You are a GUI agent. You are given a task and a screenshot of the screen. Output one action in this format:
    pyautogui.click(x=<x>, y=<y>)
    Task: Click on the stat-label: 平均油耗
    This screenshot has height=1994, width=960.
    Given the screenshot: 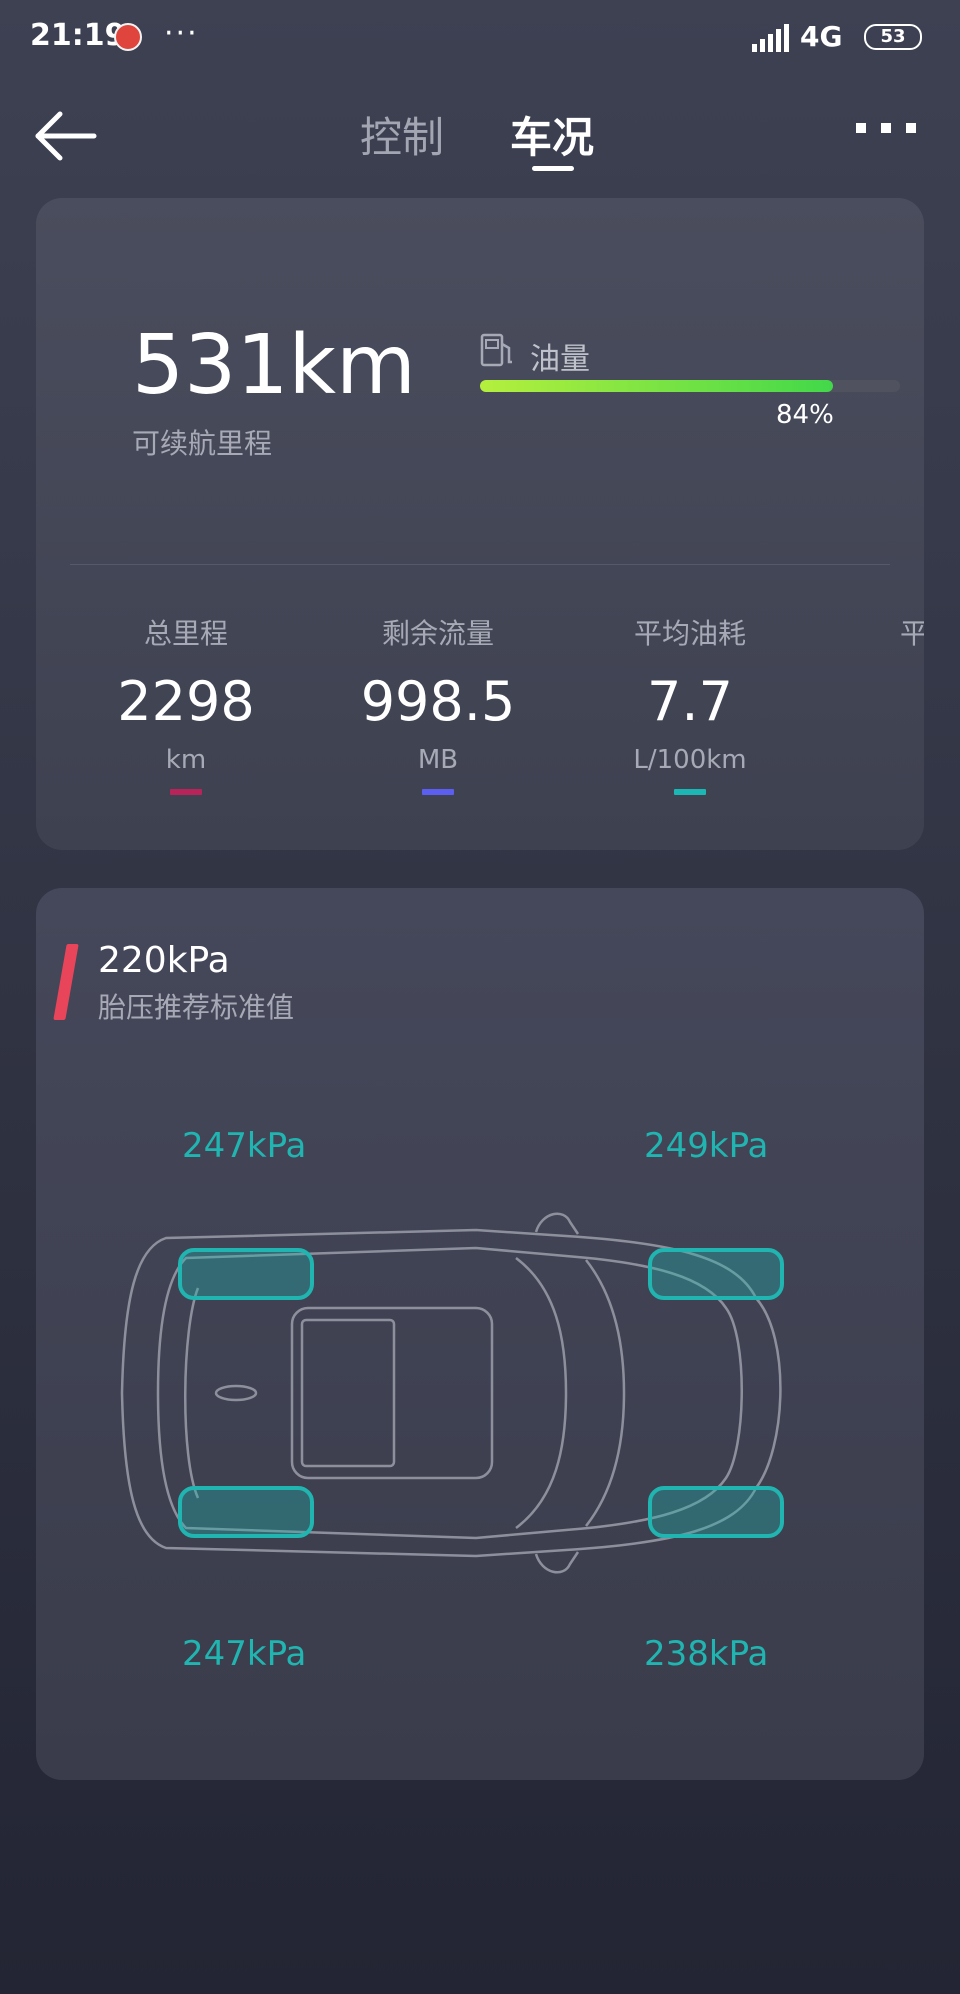 What is the action you would take?
    pyautogui.click(x=689, y=633)
    